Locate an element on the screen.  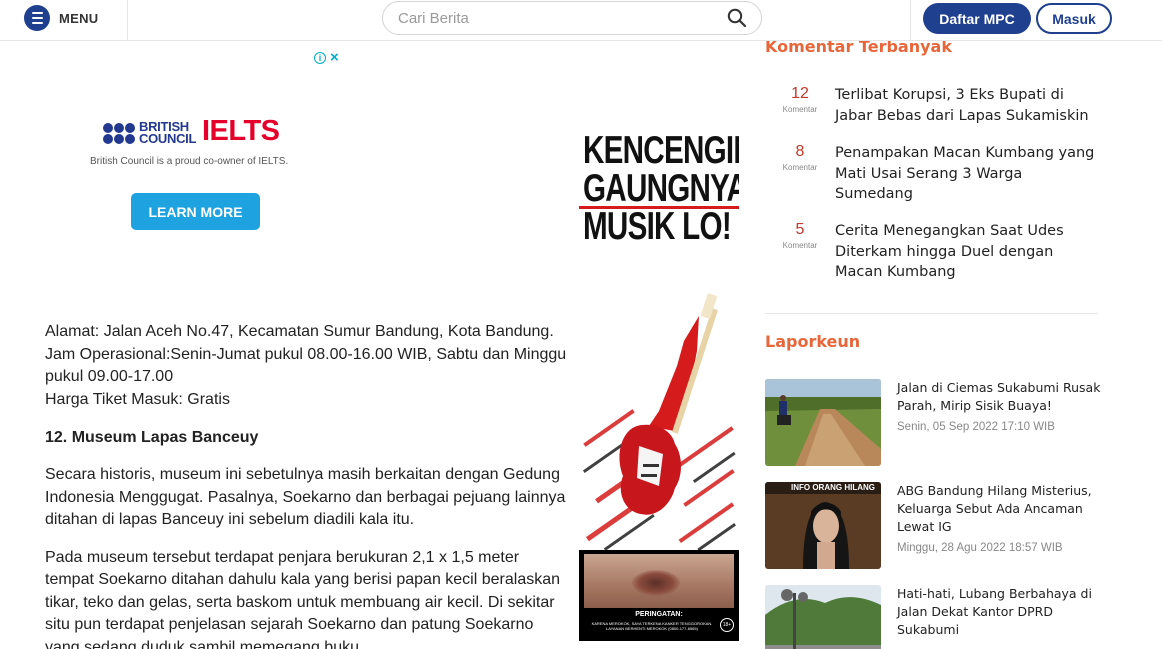
search-icon is located at coordinates (737, 18).